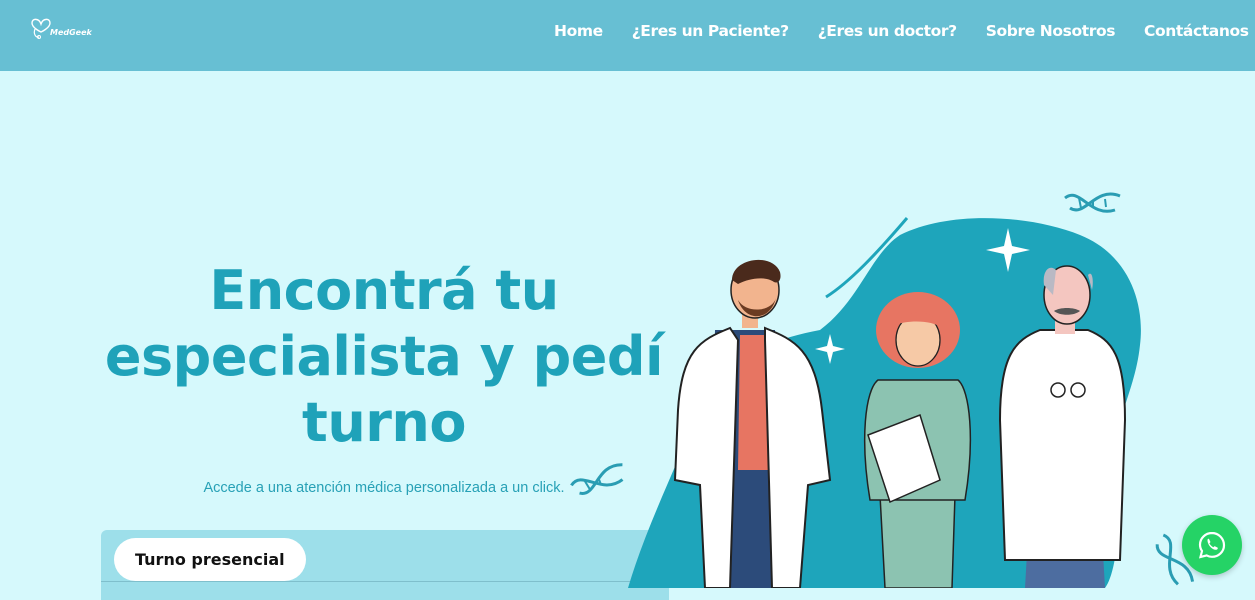 Image resolution: width=1255 pixels, height=600 pixels. I want to click on nav-about: Sobre Nosotros, so click(1051, 31).